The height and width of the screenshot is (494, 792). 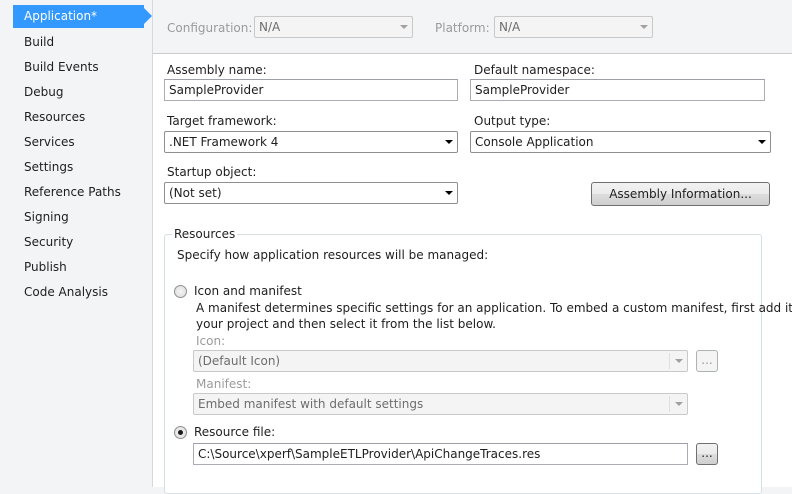 I want to click on resource-file-label: Resource file:, so click(x=234, y=432).